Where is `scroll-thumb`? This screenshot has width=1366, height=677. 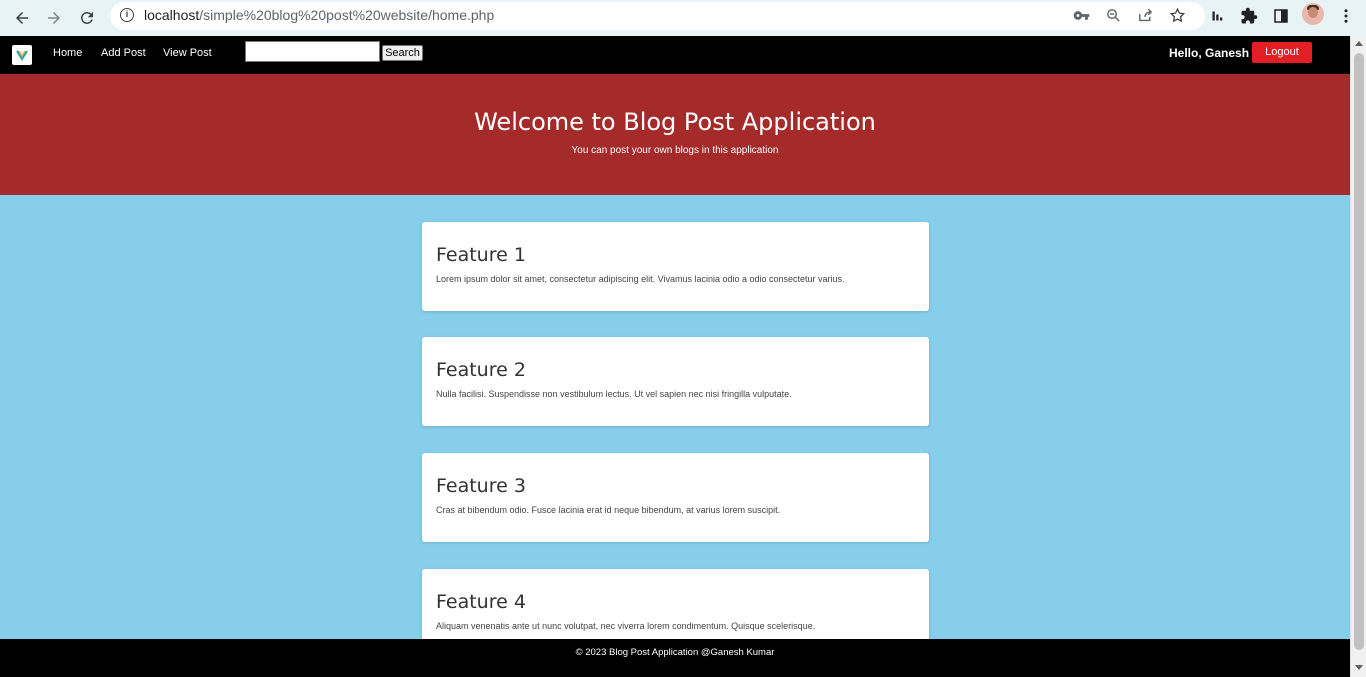 scroll-thumb is located at coordinates (1359, 351).